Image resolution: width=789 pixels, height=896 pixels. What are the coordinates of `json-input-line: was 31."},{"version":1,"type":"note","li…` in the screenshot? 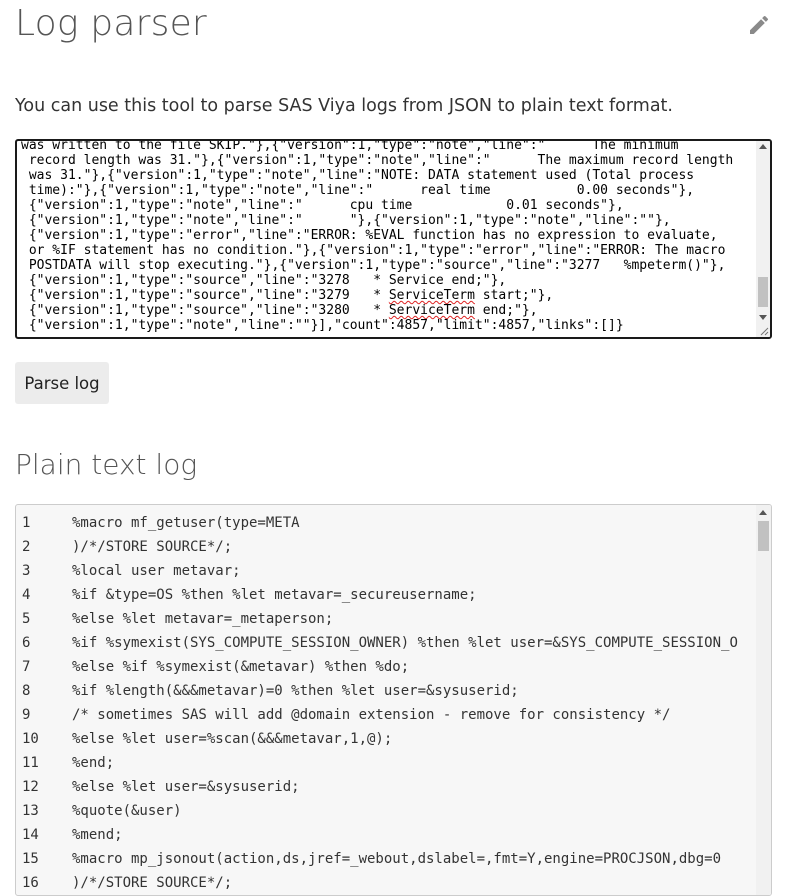 It's located at (390, 175).